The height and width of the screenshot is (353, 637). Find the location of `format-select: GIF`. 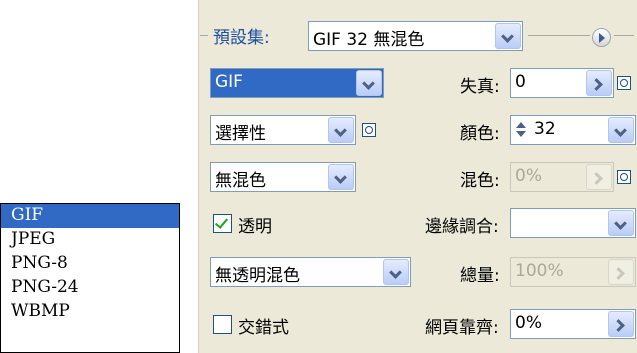

format-select: GIF is located at coordinates (297, 83).